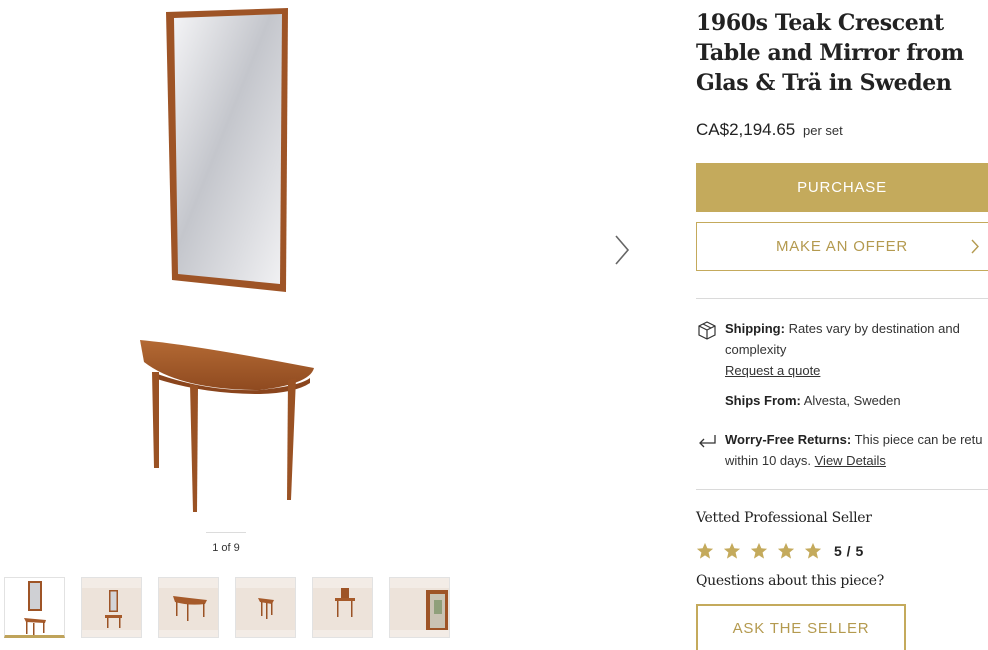 Image resolution: width=988 pixels, height=650 pixels. What do you see at coordinates (850, 460) in the screenshot?
I see `view-details-link: View Details` at bounding box center [850, 460].